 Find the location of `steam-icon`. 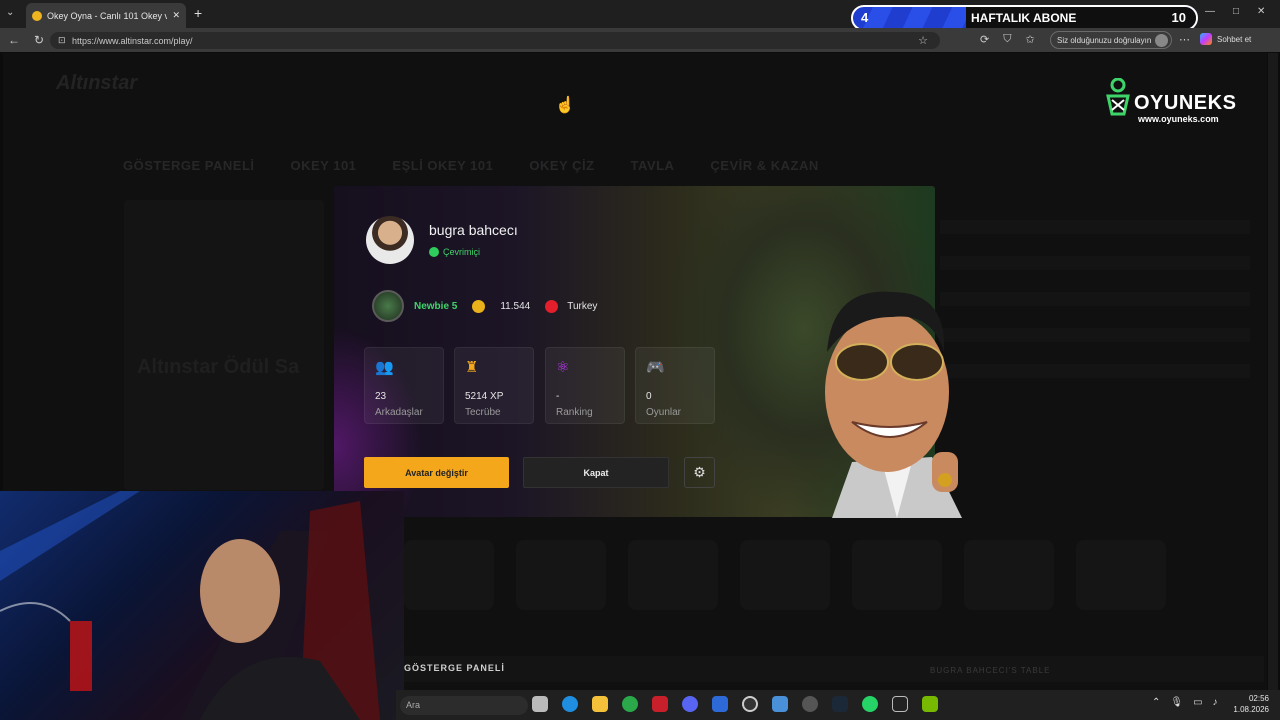

steam-icon is located at coordinates (840, 704).